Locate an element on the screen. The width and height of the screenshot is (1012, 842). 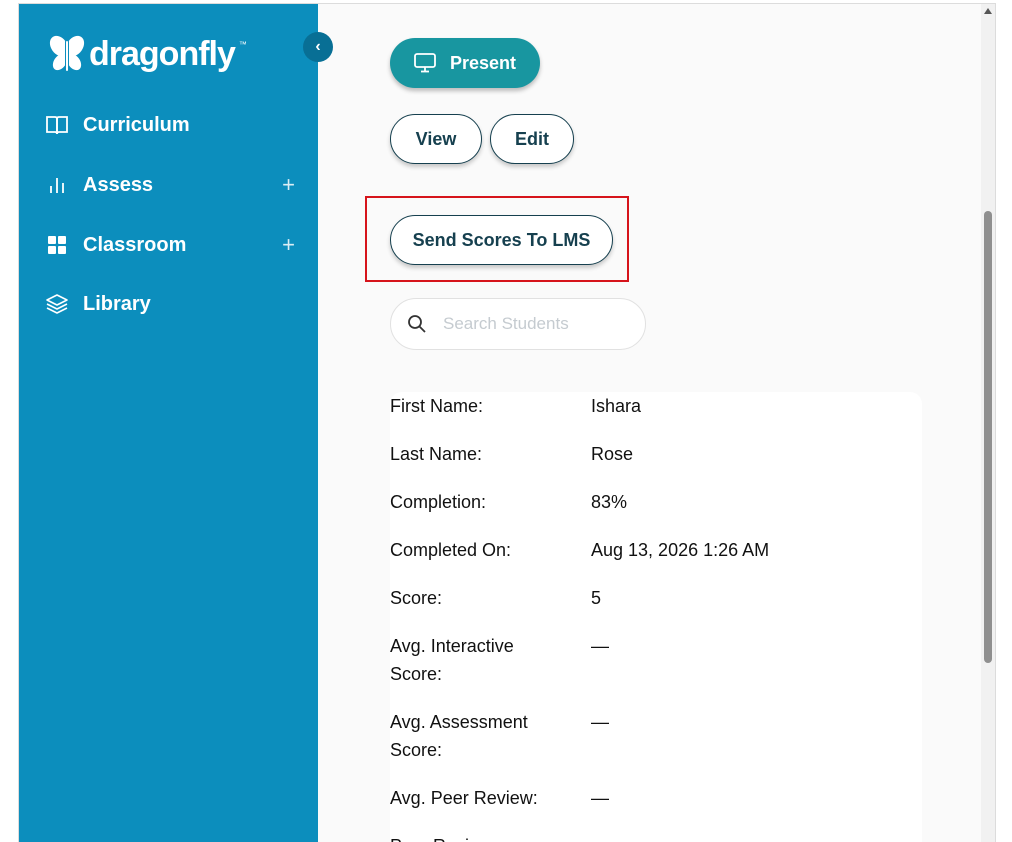
sidebar-item-assess: Assess + is located at coordinates (170, 185).